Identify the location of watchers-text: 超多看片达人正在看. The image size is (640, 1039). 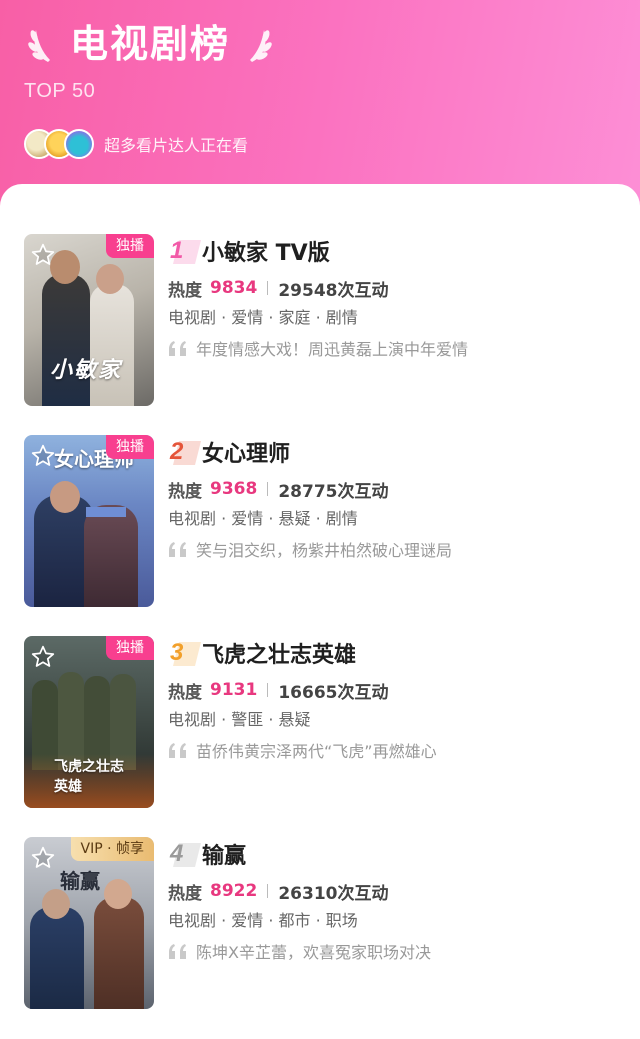
(176, 145).